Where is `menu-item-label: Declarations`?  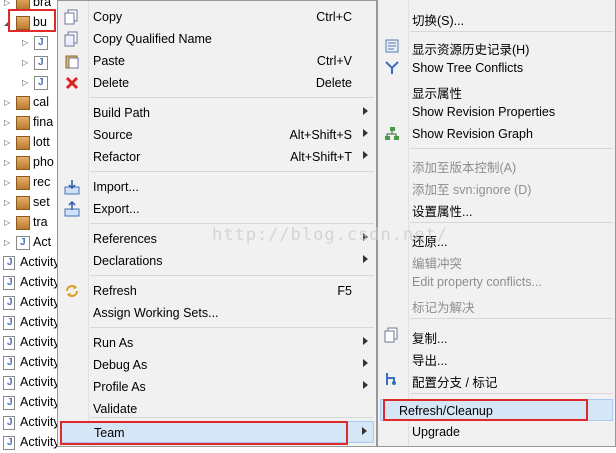 menu-item-label: Declarations is located at coordinates (128, 261).